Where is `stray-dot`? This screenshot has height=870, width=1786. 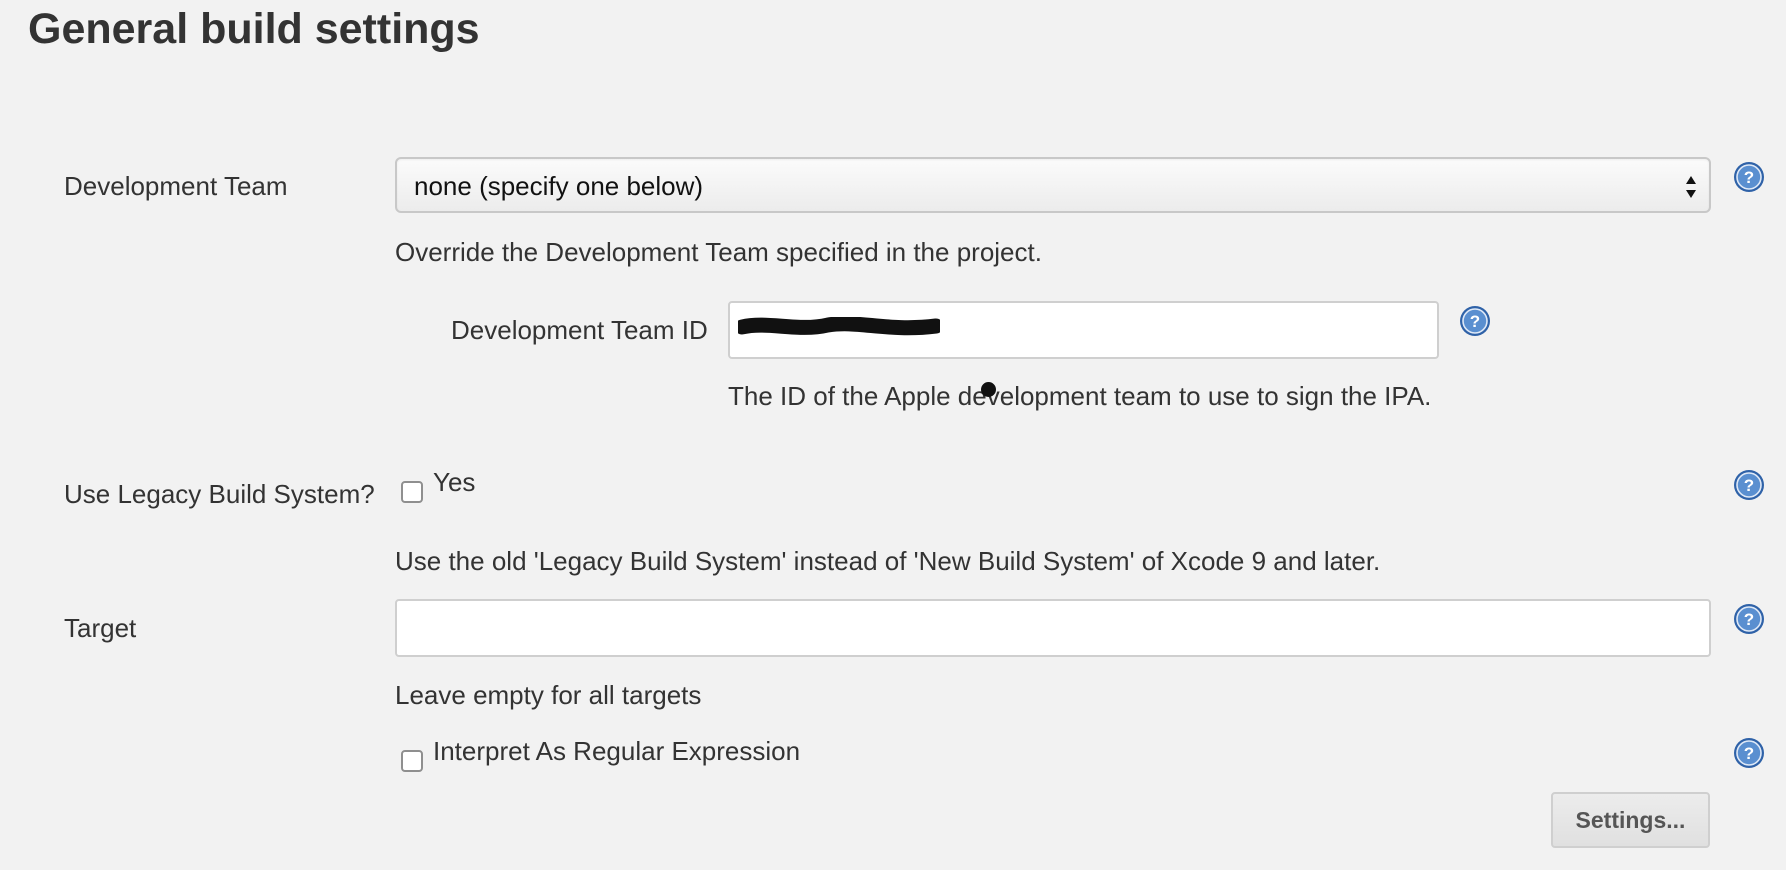
stray-dot is located at coordinates (988, 389).